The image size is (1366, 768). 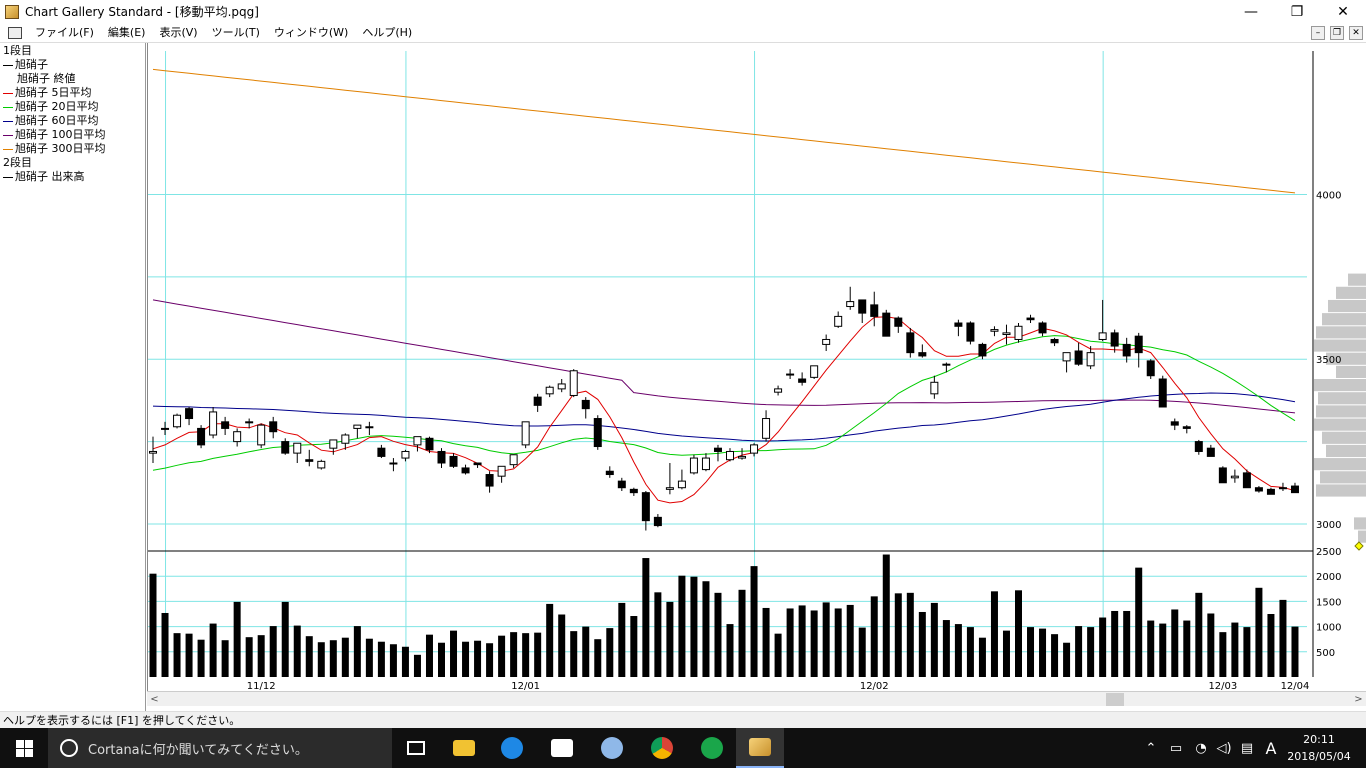 I want to click on price-tick-label: 3500, so click(x=1328, y=360).